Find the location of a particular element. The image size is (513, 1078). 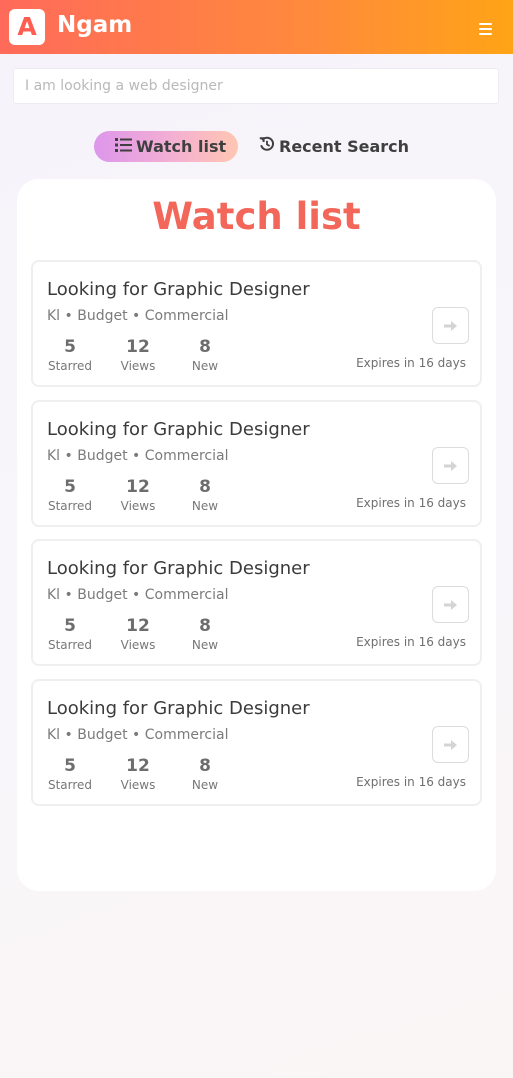

tab-recent-search-label: Recent Search is located at coordinates (344, 146).